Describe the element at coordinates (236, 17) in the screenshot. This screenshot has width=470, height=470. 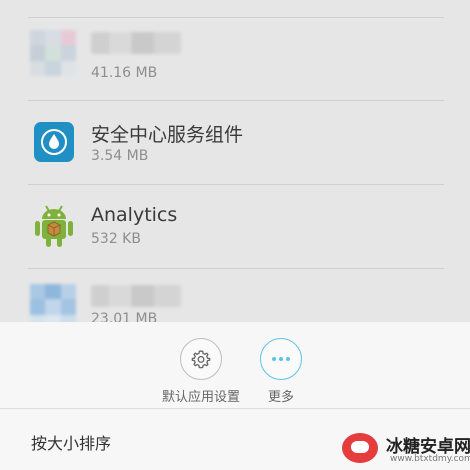
I see `list-divider` at that location.